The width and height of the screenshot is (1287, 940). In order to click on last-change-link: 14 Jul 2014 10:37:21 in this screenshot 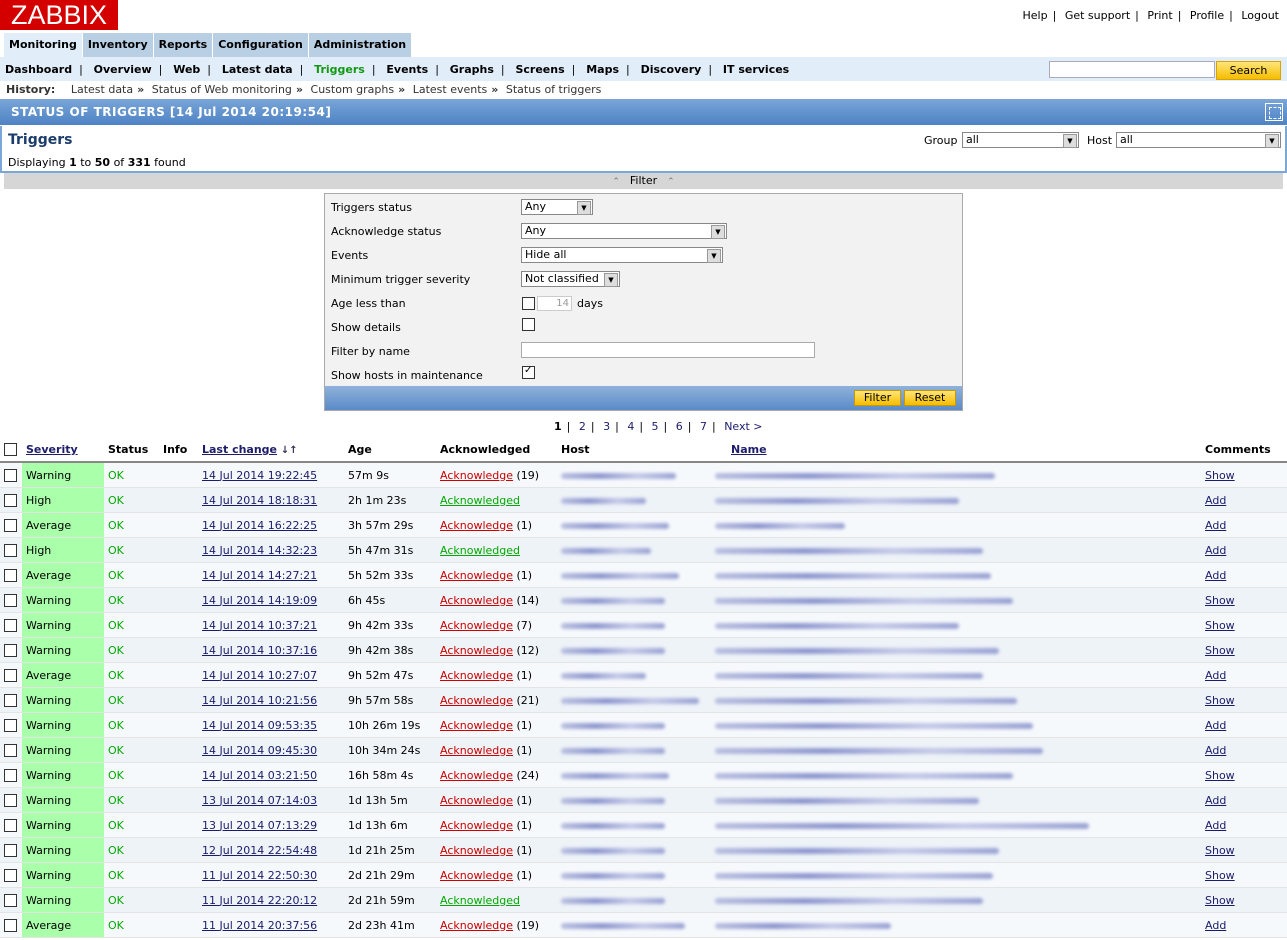, I will do `click(259, 625)`.